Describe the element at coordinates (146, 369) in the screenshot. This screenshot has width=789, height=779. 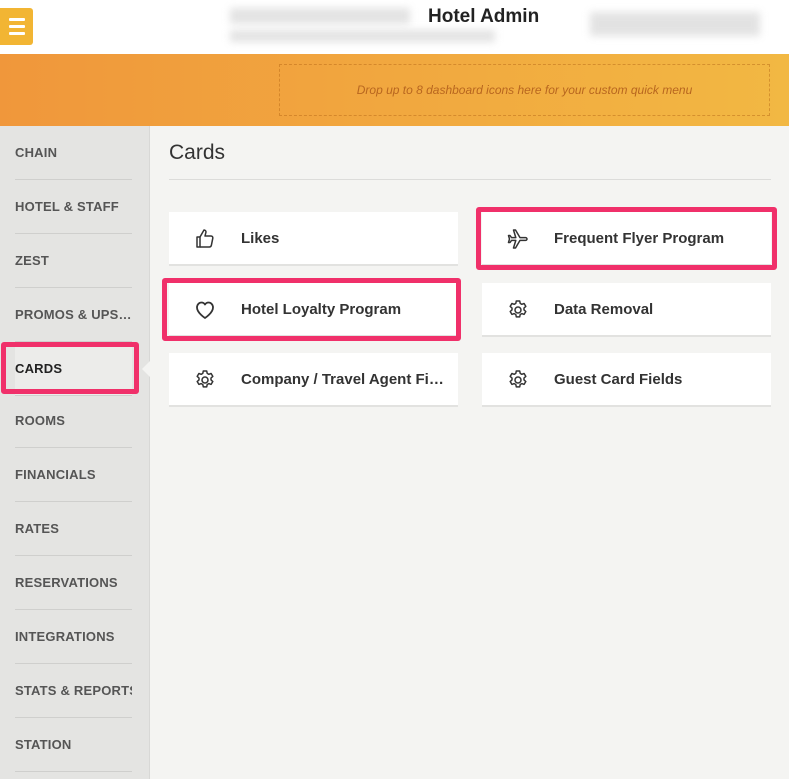
I see `active-indicator-arrow` at that location.